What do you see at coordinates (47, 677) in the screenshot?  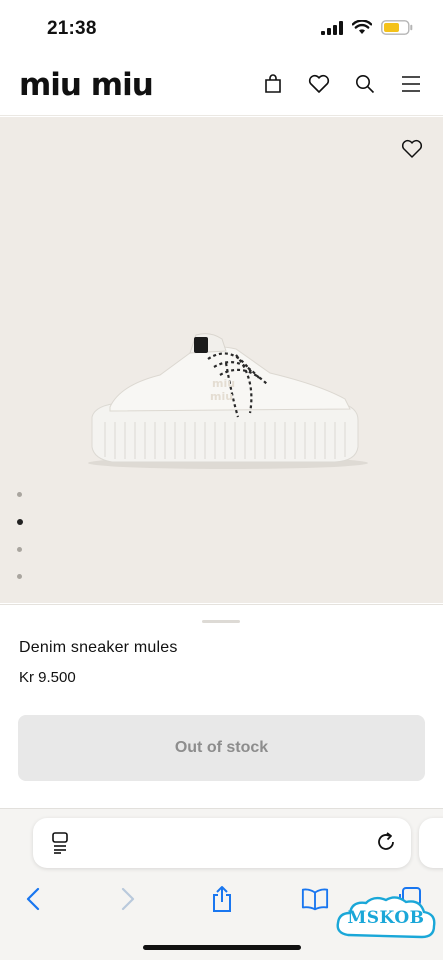 I see `product-price: Kr 9.500` at bounding box center [47, 677].